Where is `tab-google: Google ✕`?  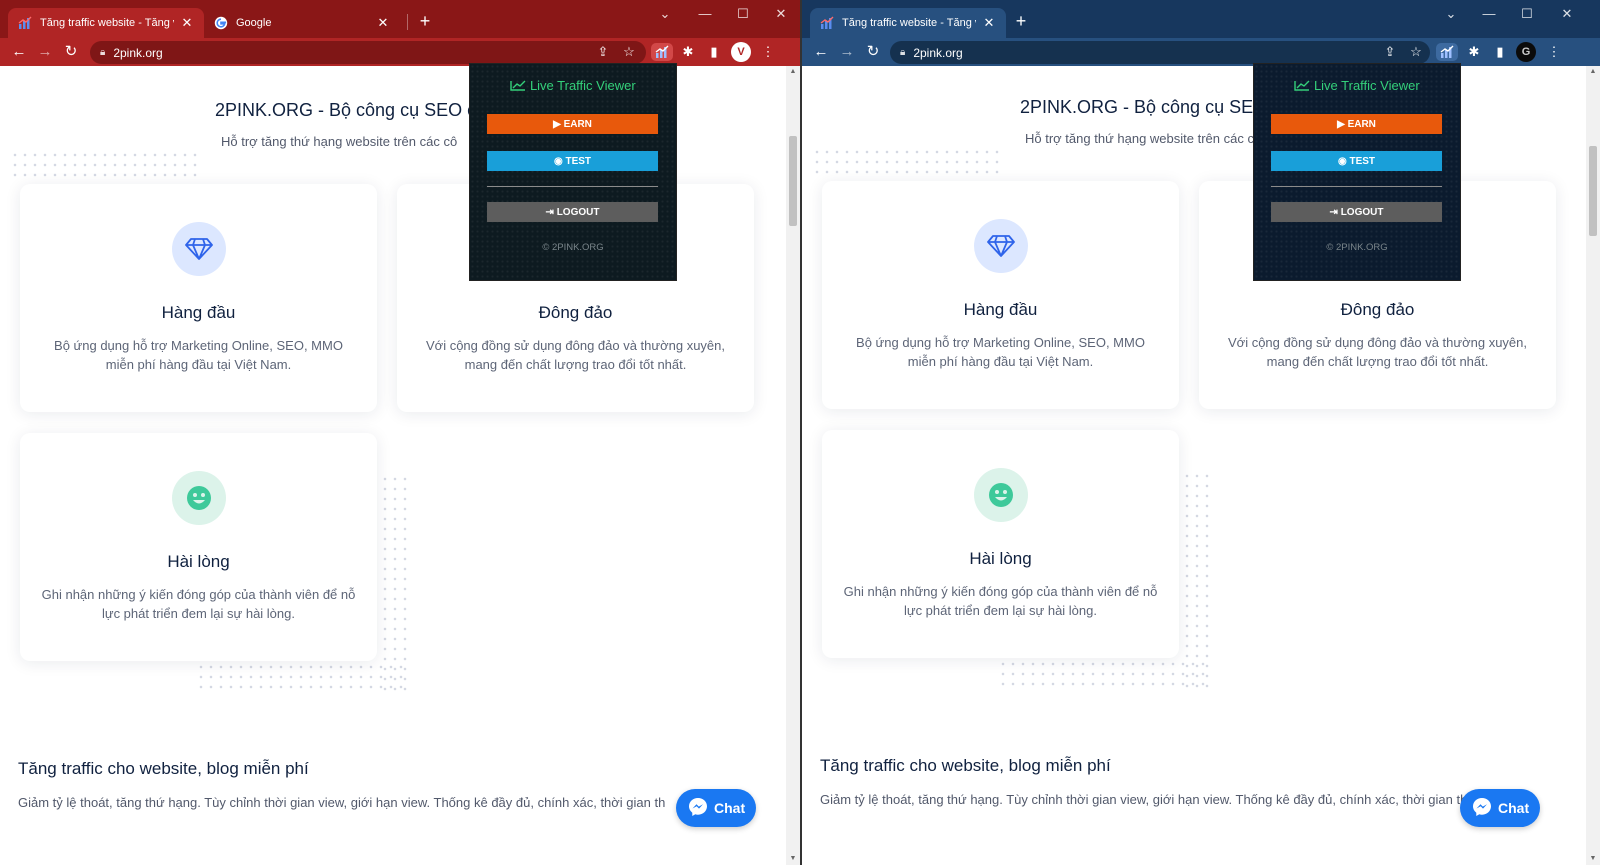 tab-google: Google ✕ is located at coordinates (302, 23).